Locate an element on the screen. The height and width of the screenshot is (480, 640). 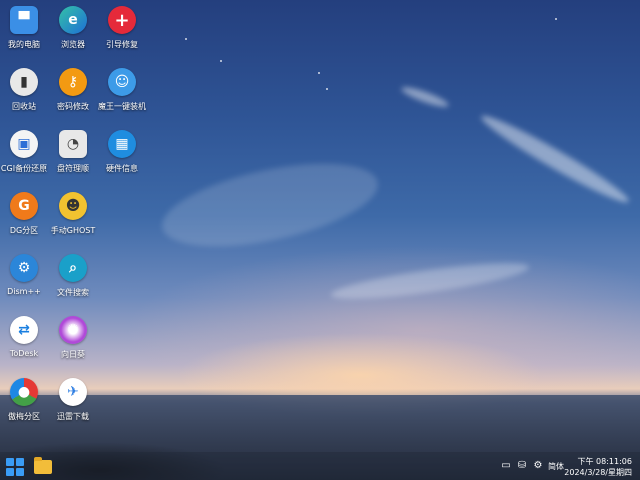
input-language-indicator: 简体 is located at coordinates (556, 466).